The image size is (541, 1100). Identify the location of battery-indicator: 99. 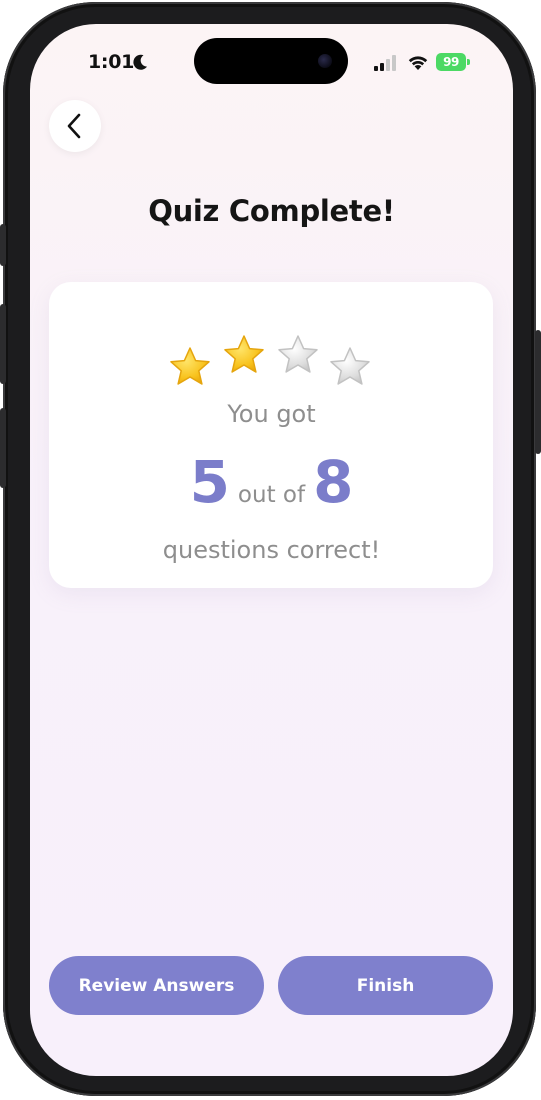
(451, 62).